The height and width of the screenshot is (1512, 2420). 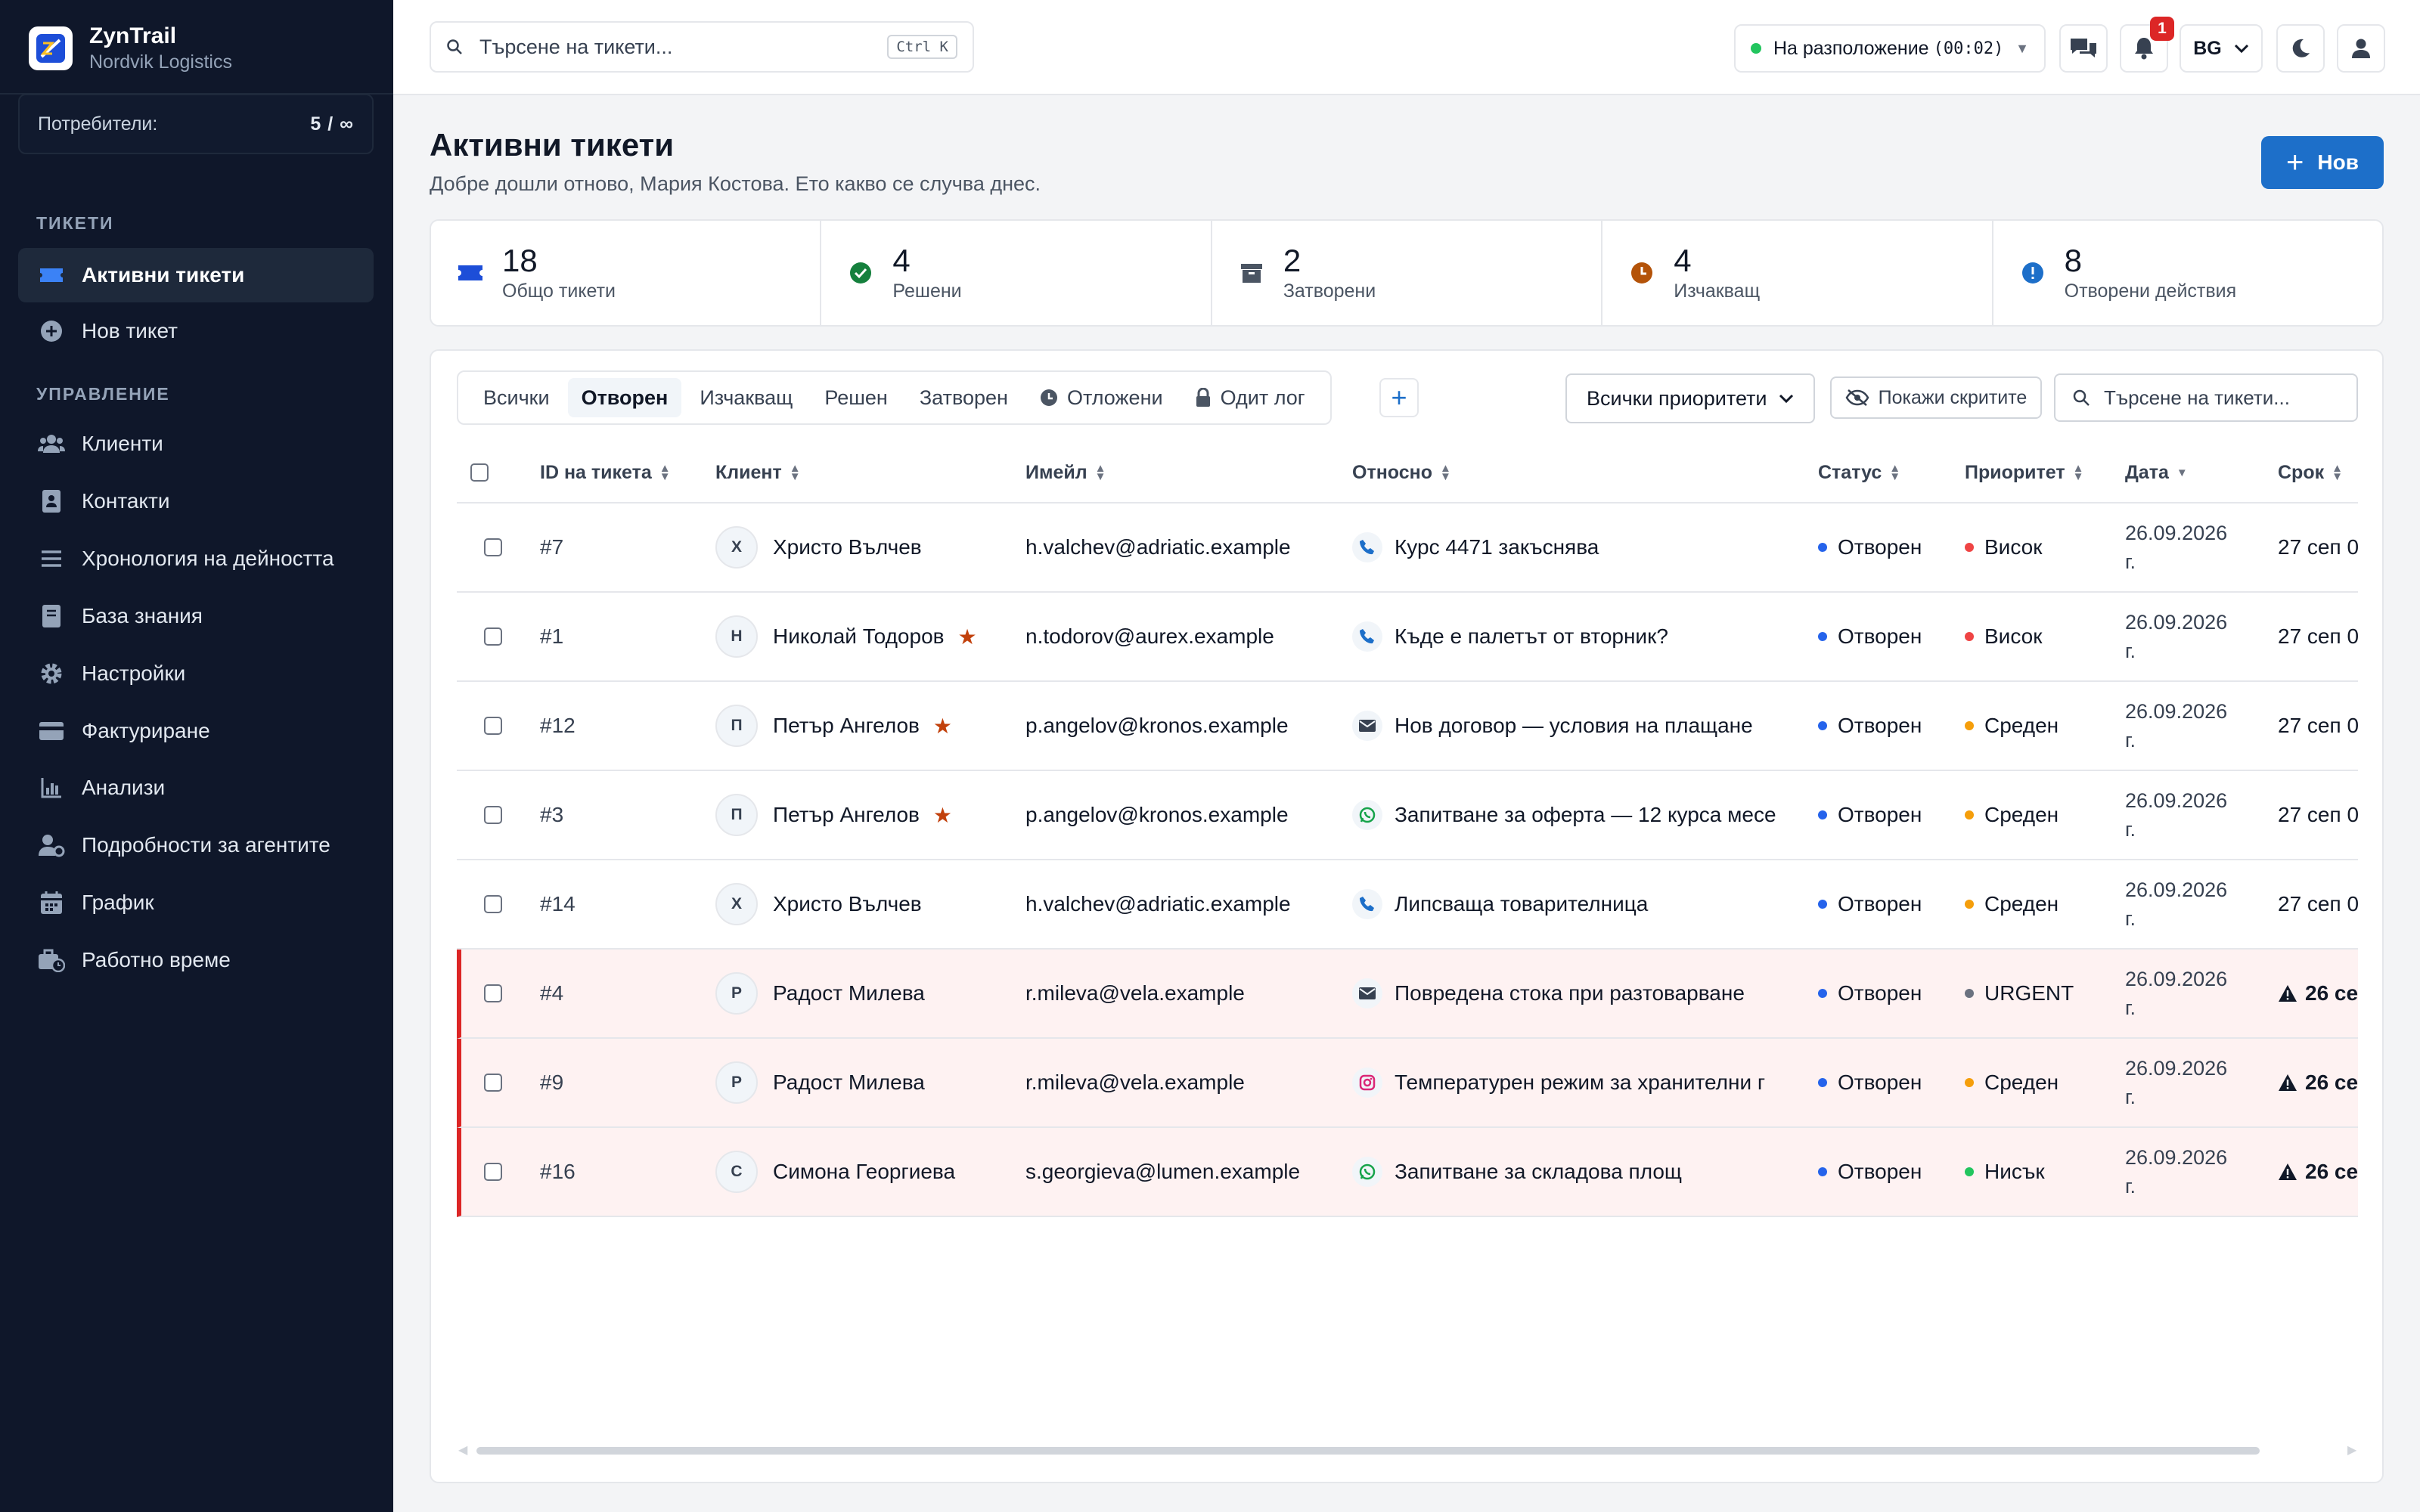 What do you see at coordinates (2187, 273) in the screenshot?
I see `stat-open-actions: 8 Отворени действия` at bounding box center [2187, 273].